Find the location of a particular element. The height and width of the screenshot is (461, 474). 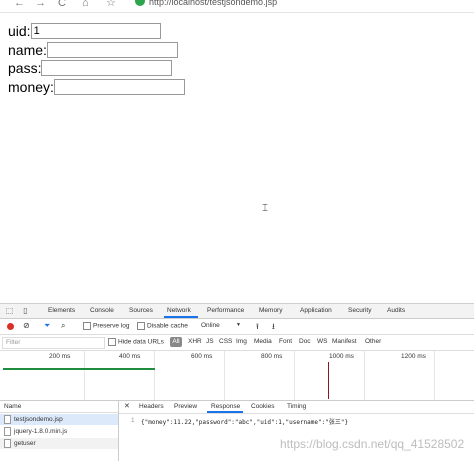

pass-input is located at coordinates (107, 68).